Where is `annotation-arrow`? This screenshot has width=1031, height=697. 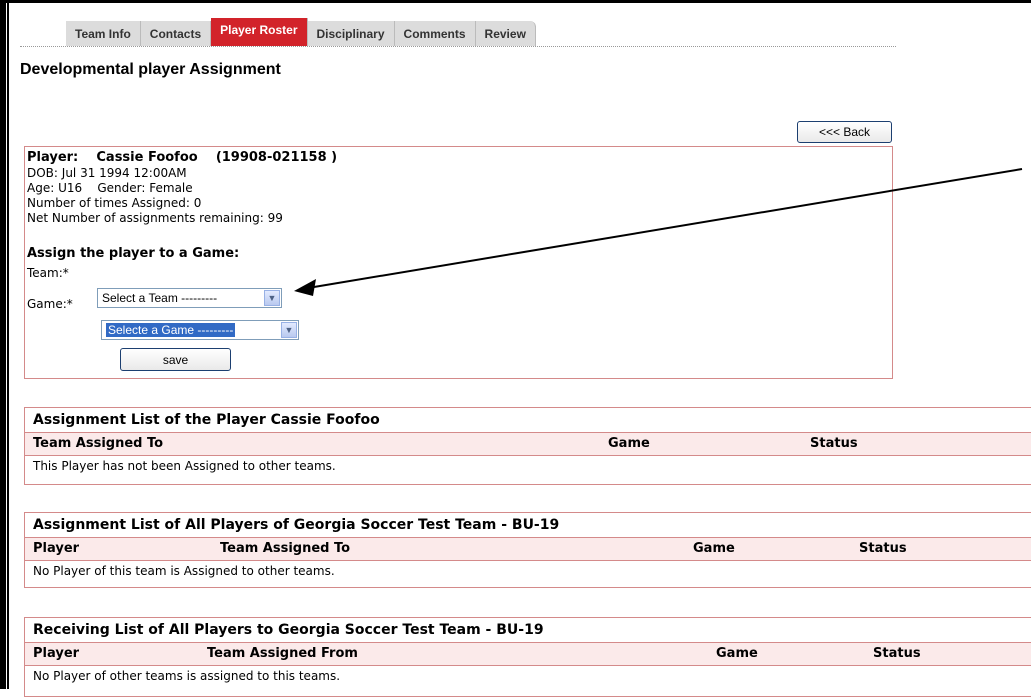
annotation-arrow is located at coordinates (658, 232).